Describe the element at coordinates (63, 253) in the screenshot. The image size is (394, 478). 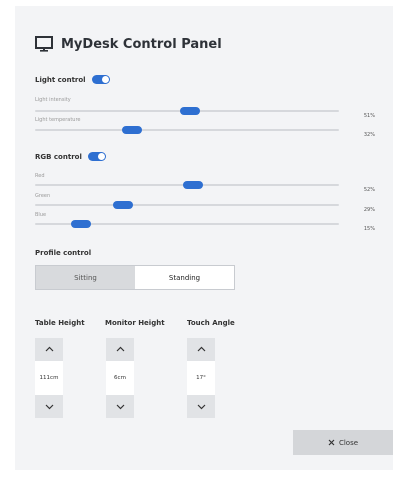
I see `profile-control-label: Profile control` at that location.